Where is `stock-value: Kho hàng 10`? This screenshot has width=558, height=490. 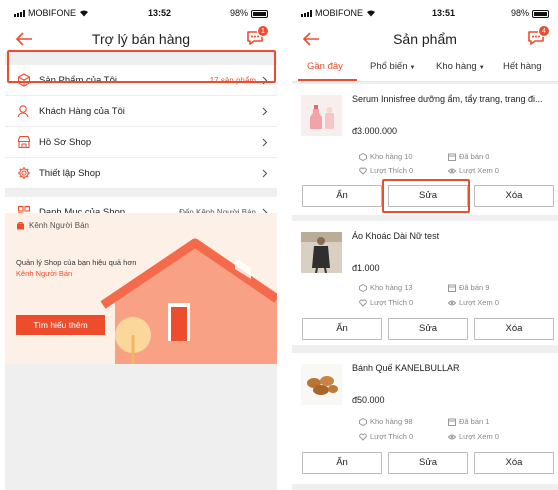 stock-value: Kho hàng 10 is located at coordinates (391, 156).